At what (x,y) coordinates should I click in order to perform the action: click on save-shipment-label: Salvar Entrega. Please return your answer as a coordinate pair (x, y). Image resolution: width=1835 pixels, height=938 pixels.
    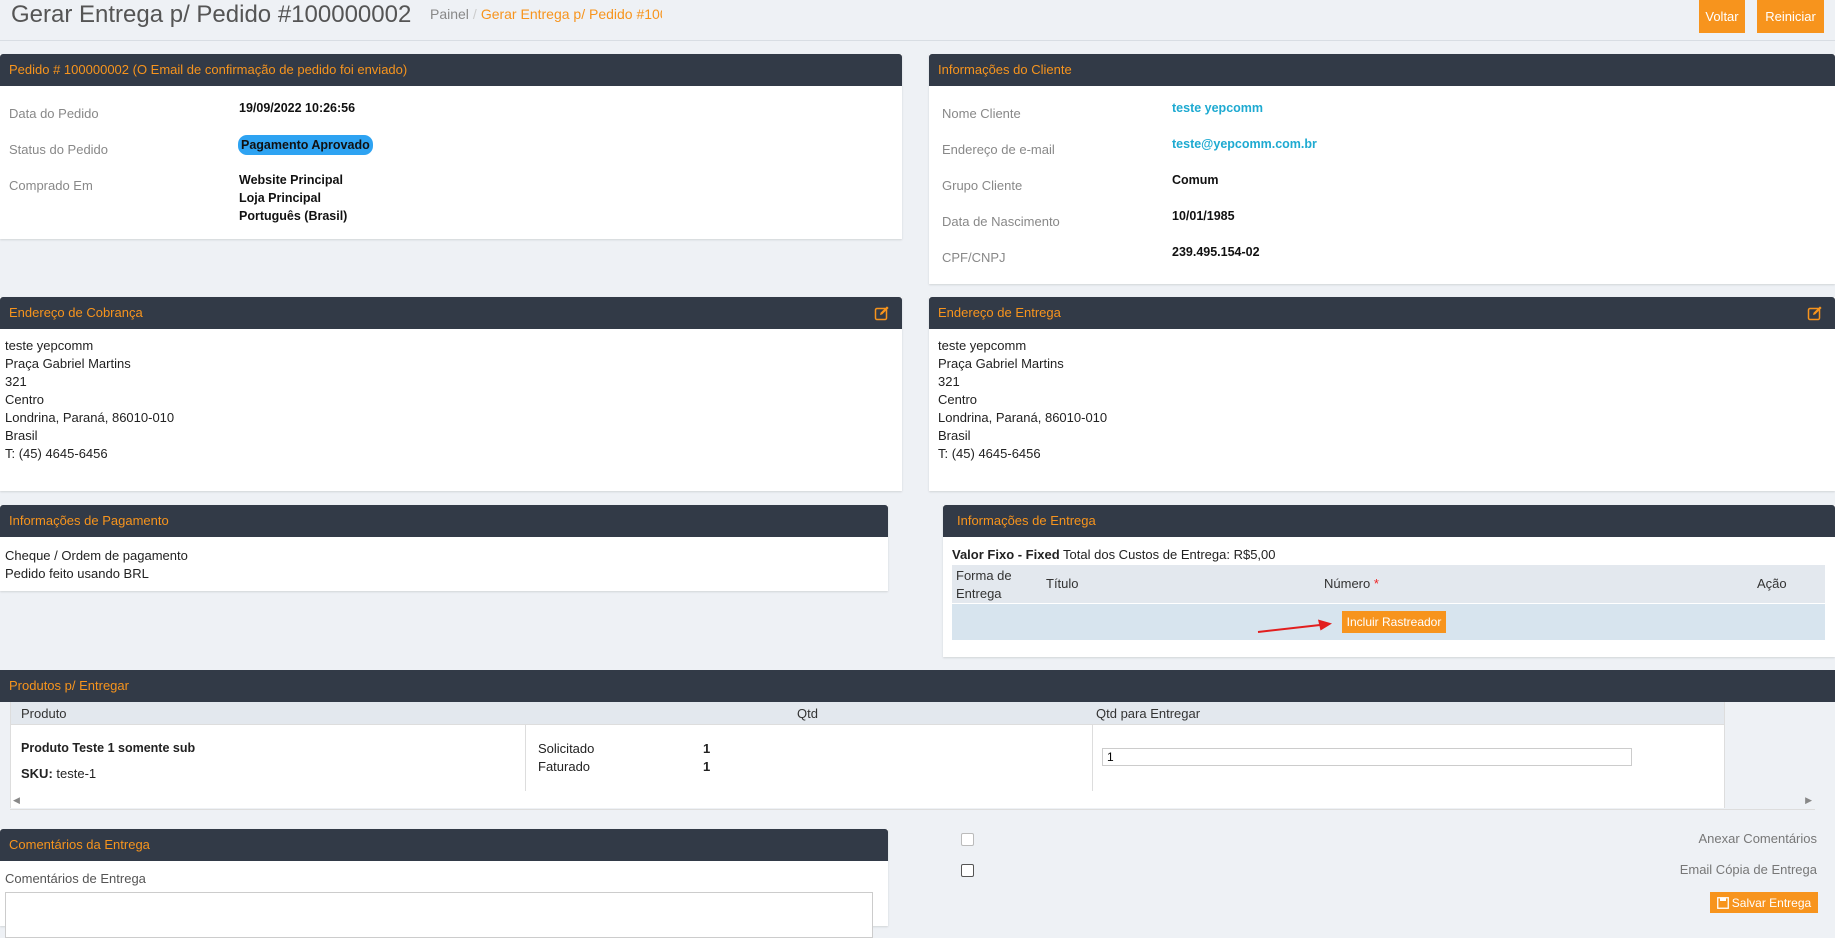
    Looking at the image, I should click on (1771, 902).